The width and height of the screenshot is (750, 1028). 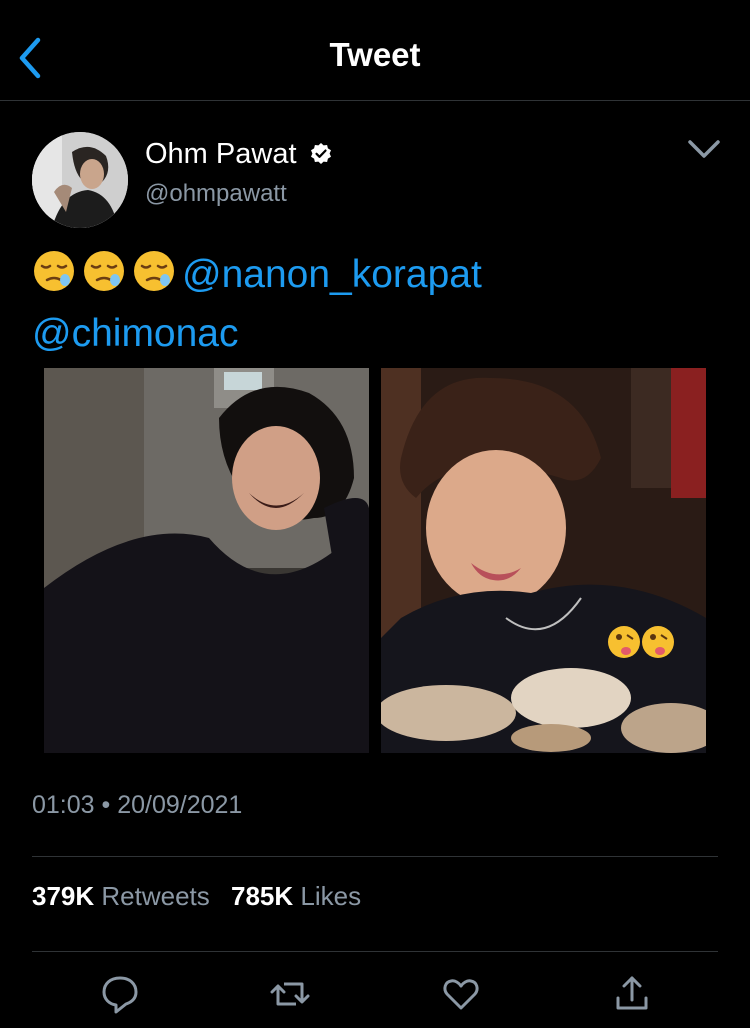 I want to click on top-nav-bar: Tweet, so click(x=375, y=50).